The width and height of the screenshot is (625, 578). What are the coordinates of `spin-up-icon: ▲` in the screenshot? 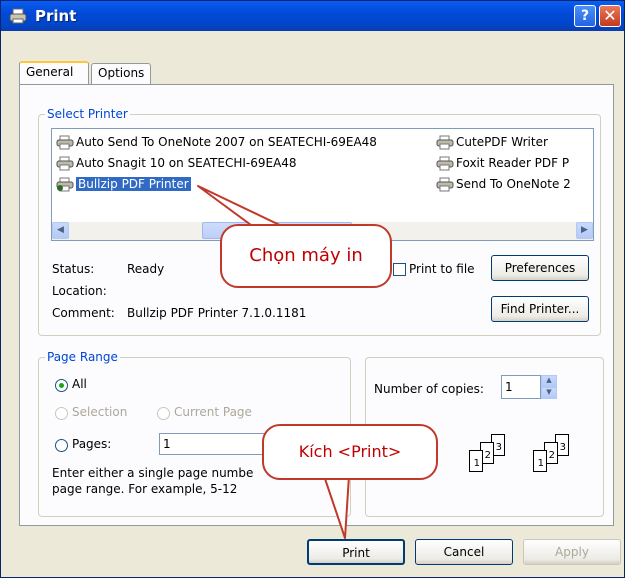 It's located at (549, 381).